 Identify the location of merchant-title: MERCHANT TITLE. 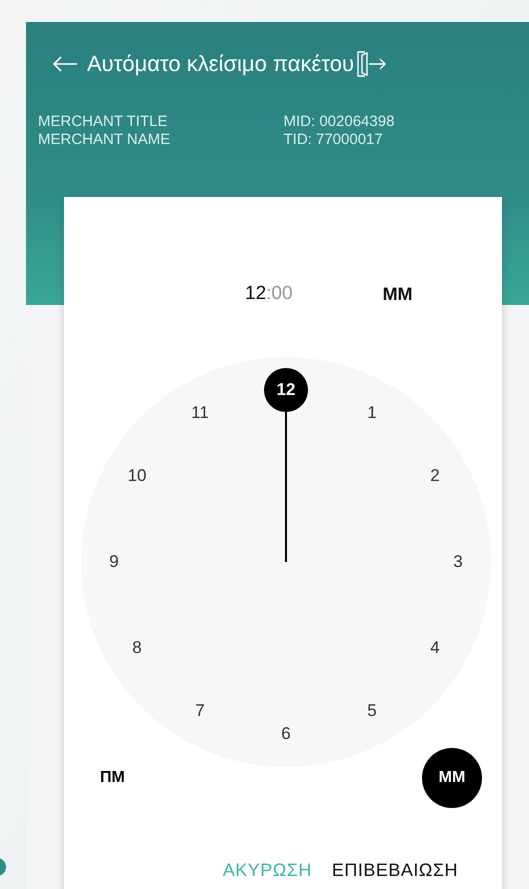
(103, 122).